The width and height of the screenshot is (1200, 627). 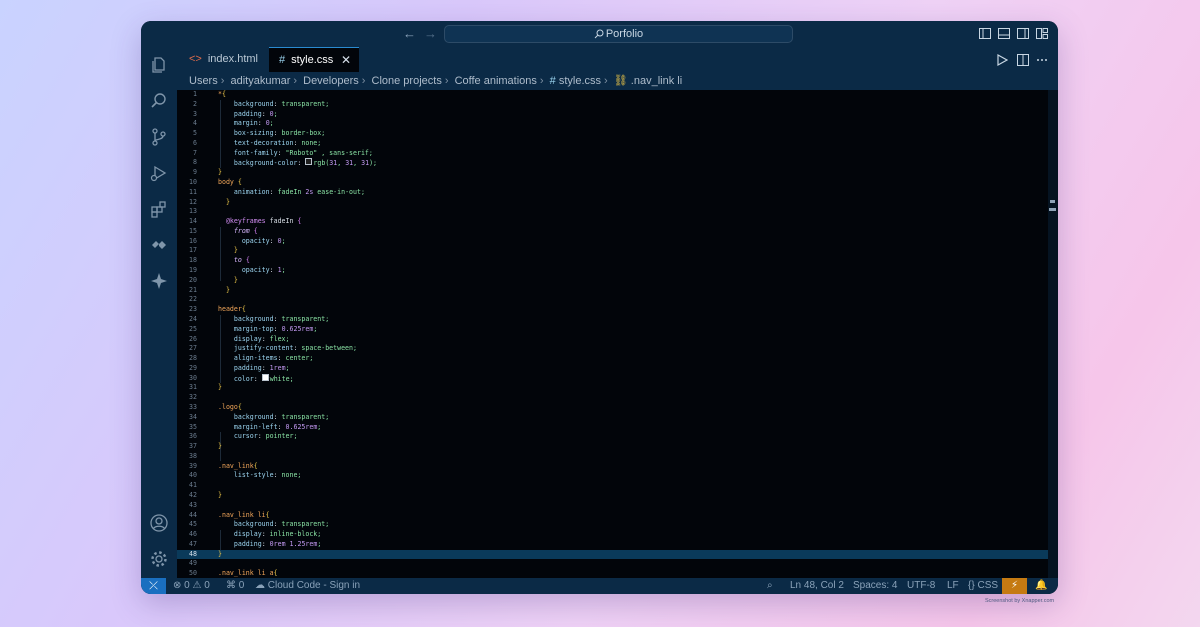 I want to click on back-arrow-icon: ←, so click(x=409, y=34).